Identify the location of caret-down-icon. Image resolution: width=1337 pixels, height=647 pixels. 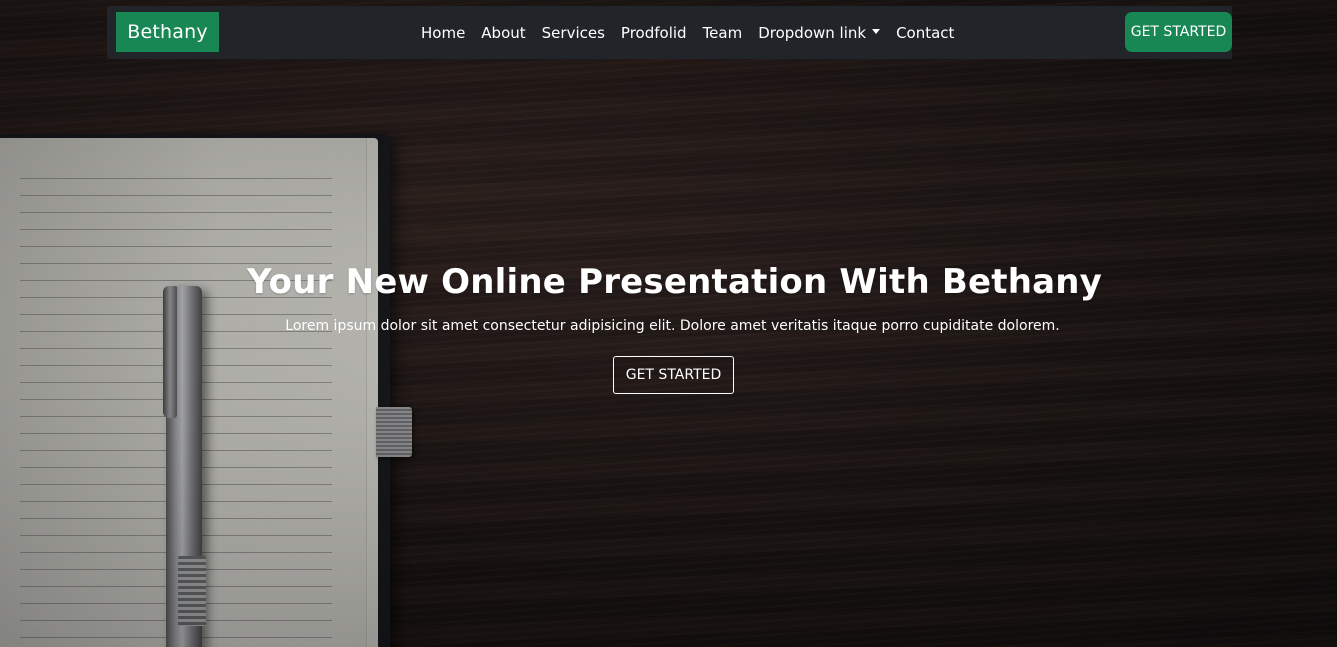
(876, 31).